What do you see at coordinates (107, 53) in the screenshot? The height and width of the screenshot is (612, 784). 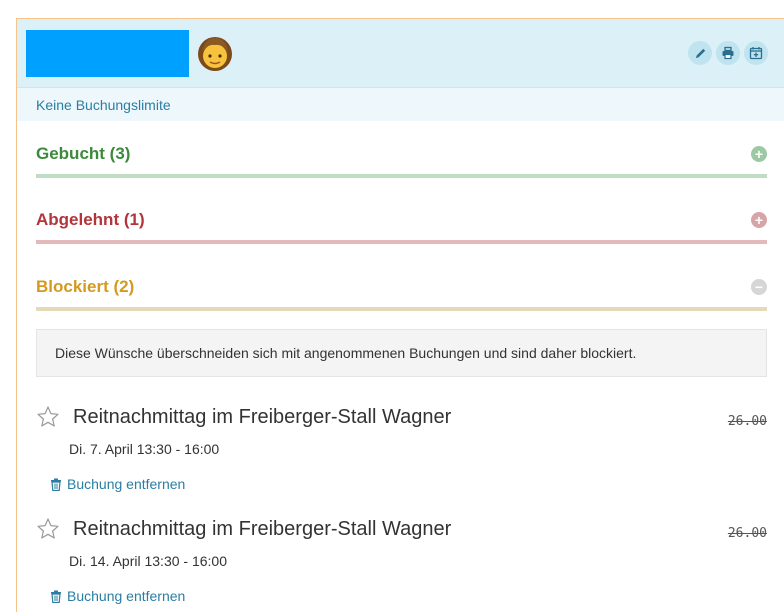 I see `redacted-user-name` at bounding box center [107, 53].